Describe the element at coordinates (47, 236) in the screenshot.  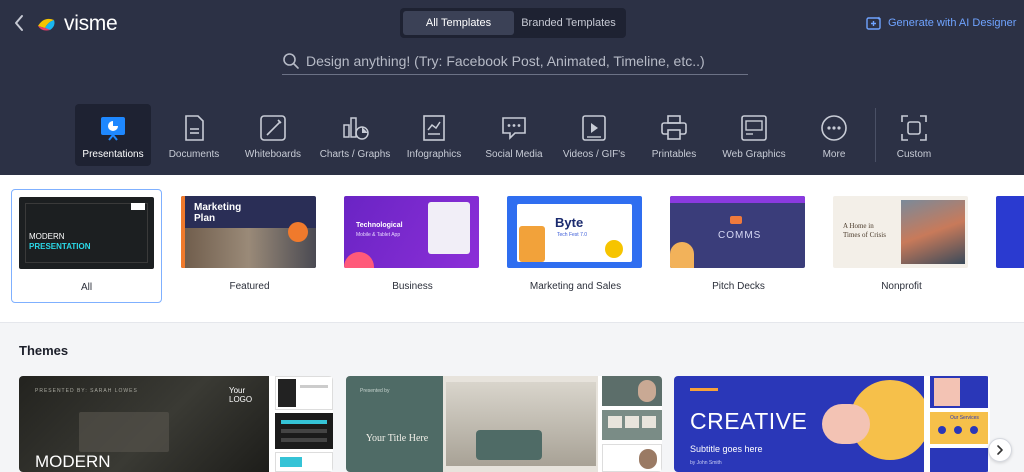
I see `thumb-text: MODERN` at that location.